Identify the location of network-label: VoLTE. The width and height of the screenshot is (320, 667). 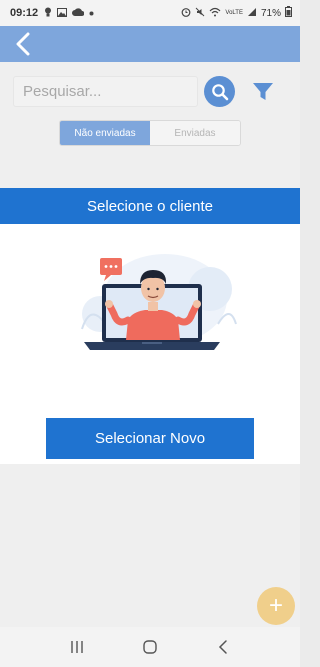
(234, 13).